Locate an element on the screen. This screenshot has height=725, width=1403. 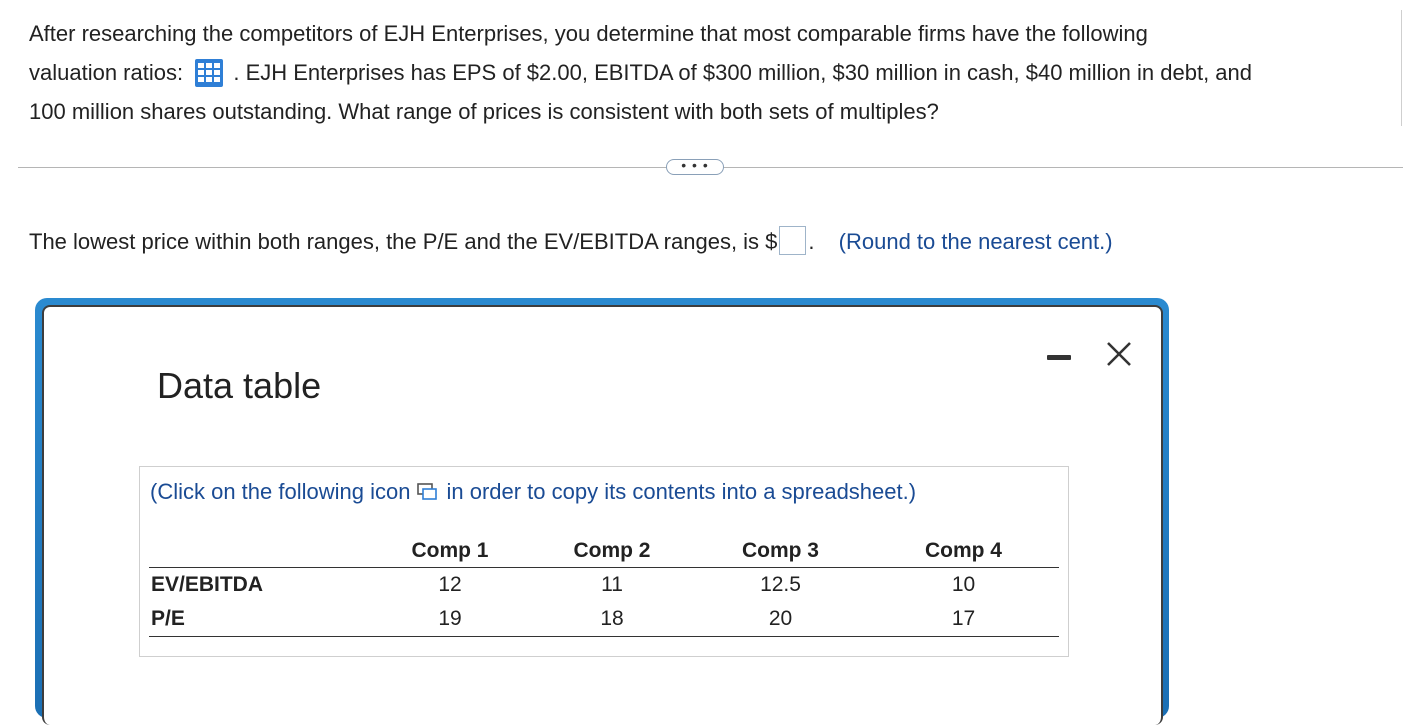
row-label-ev-ebitda: EV/EBITDA is located at coordinates (207, 584).